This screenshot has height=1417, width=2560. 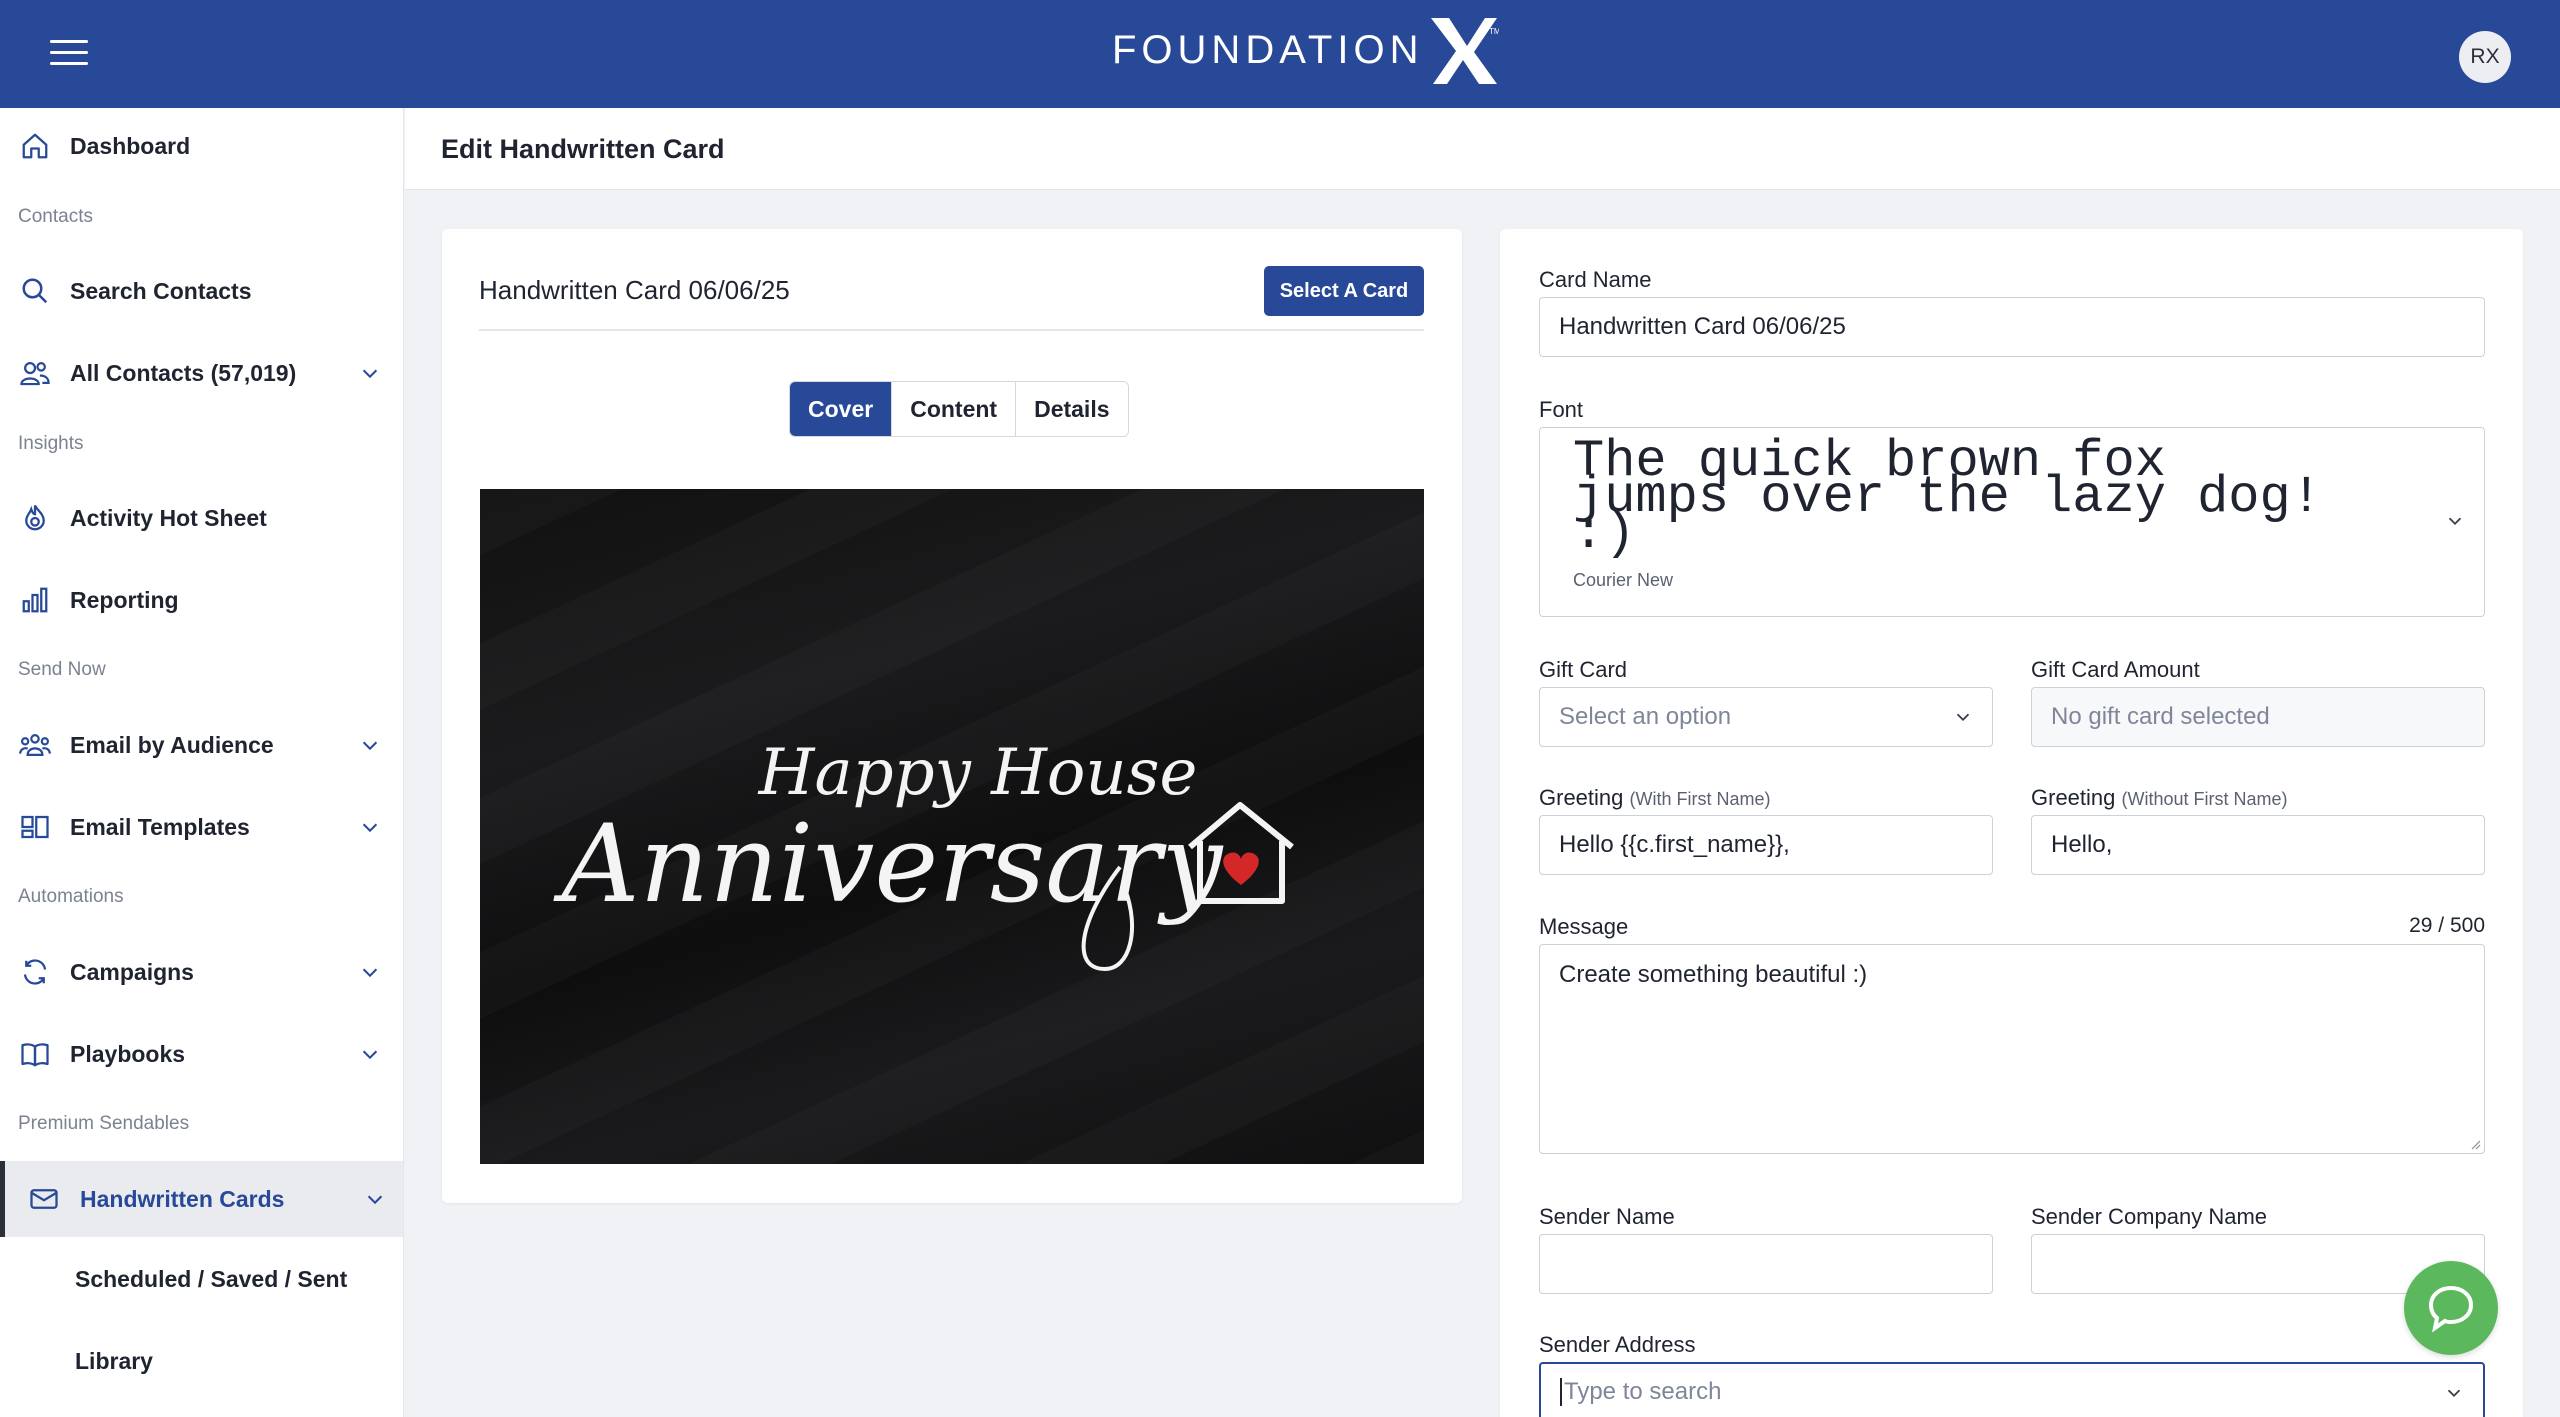 I want to click on gift-card-placeholder: Select an option, so click(x=1645, y=716).